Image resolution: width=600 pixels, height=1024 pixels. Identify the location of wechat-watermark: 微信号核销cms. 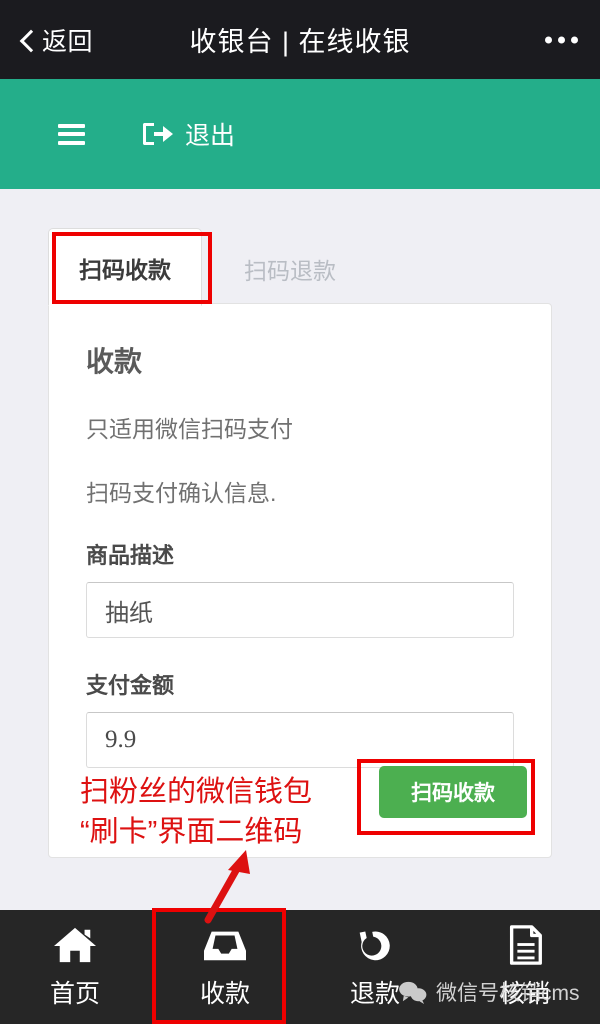
(489, 992).